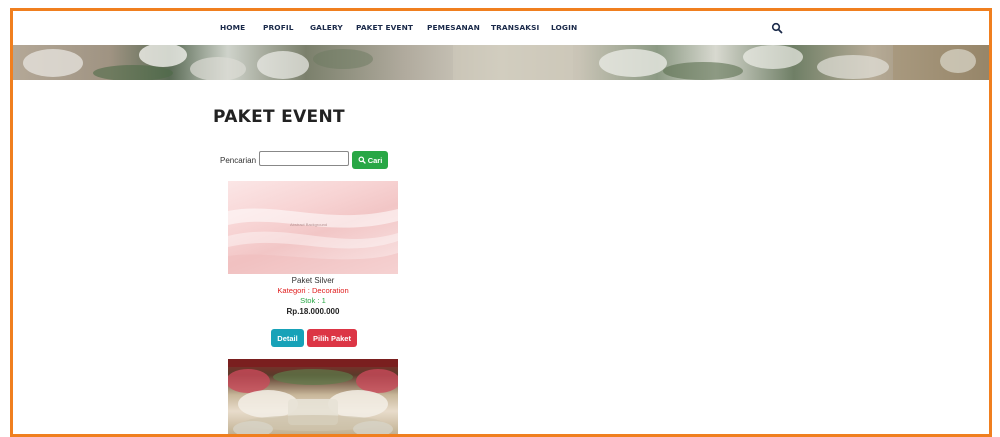  Describe the element at coordinates (384, 27) in the screenshot. I see `nav-paket-event: PAKET EVENT` at that location.